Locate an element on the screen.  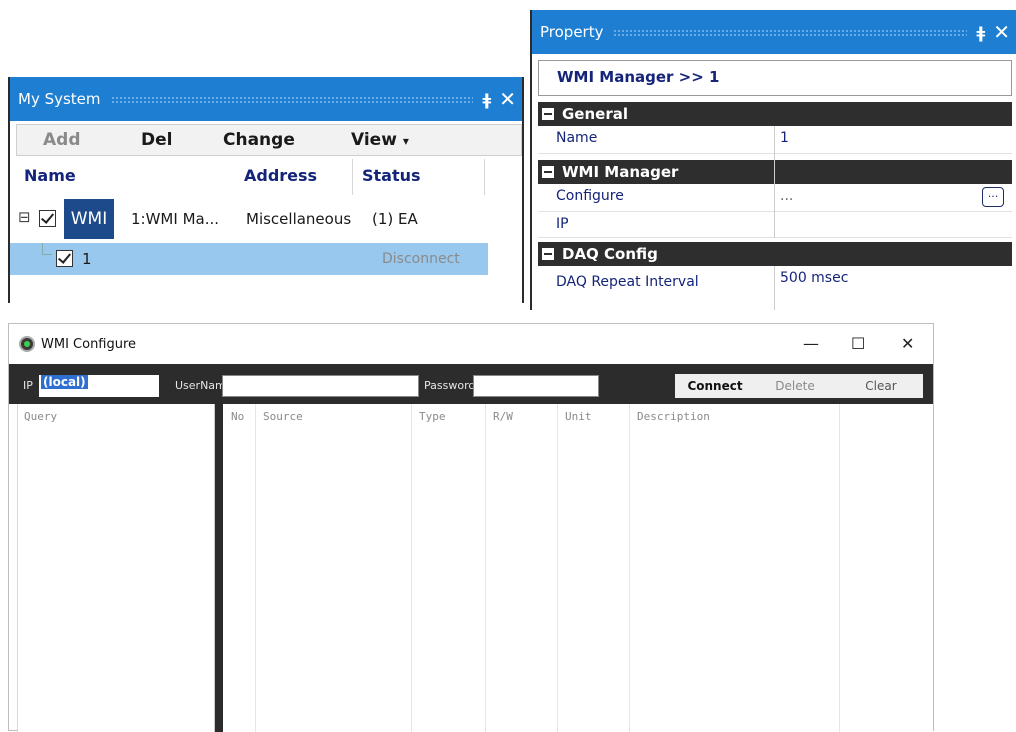
column-header-address: Address is located at coordinates (280, 175).